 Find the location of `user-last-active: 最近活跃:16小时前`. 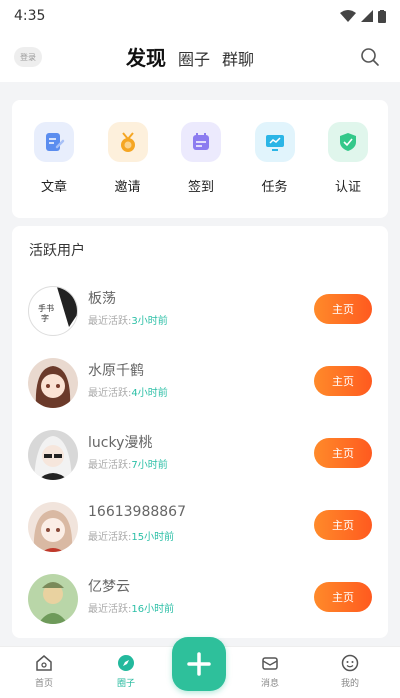

user-last-active: 最近活跃:16小时前 is located at coordinates (131, 609).